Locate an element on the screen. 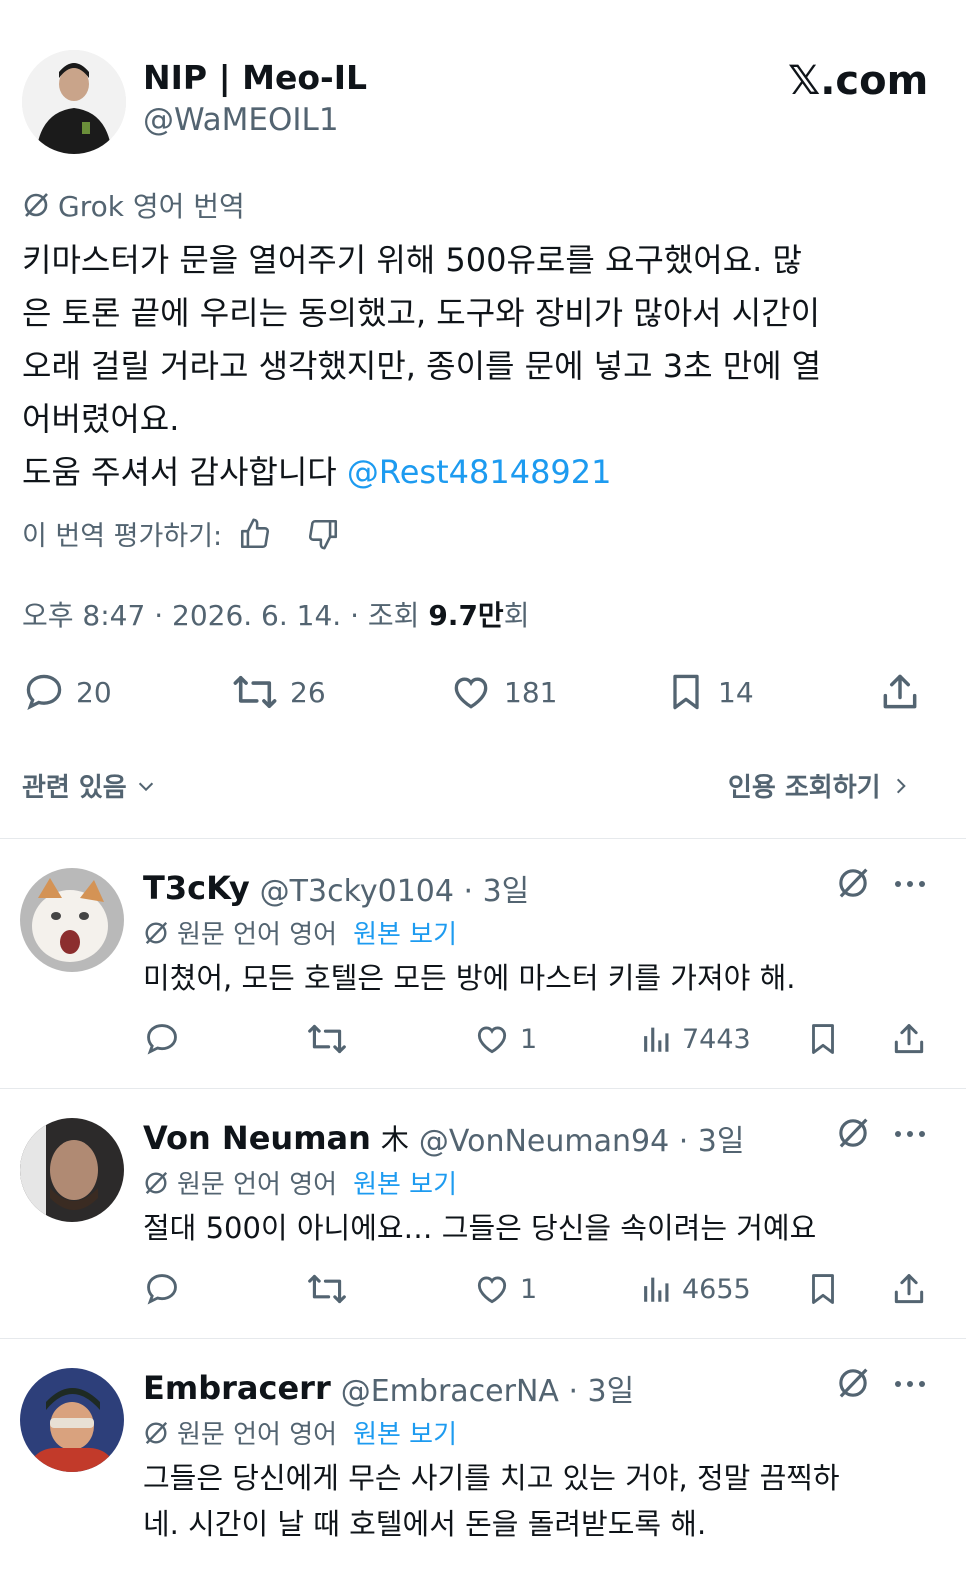 The width and height of the screenshot is (966, 1594). view-count-suffix: 회 is located at coordinates (516, 615).